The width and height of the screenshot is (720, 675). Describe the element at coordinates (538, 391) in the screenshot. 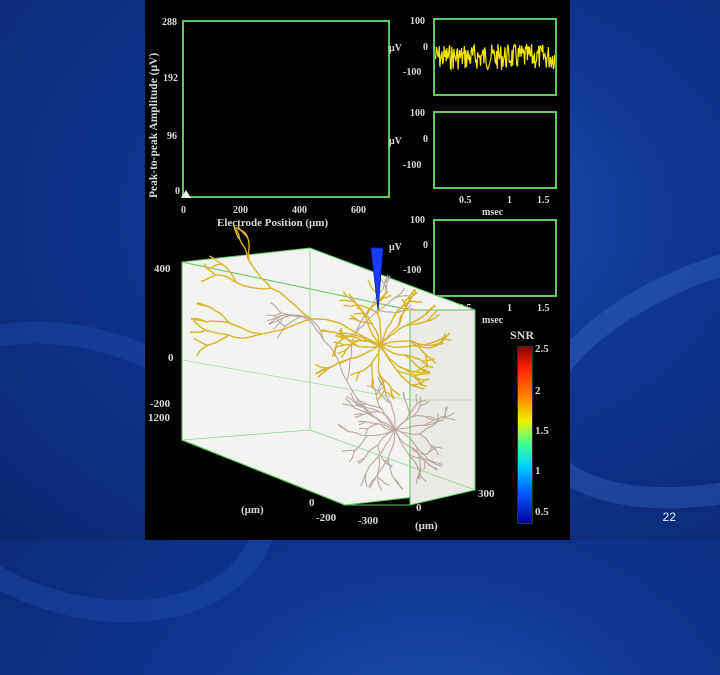

I see `colorbar-tick: 2` at that location.